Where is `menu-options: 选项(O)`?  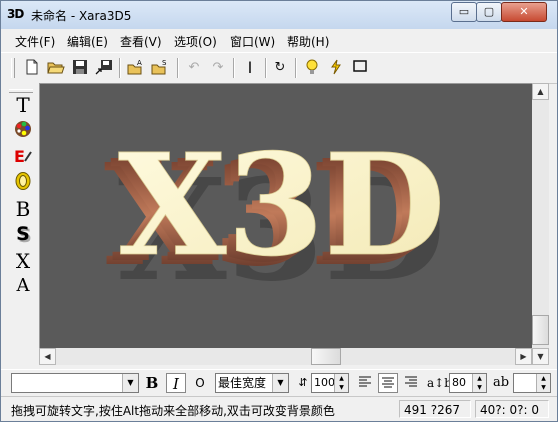
menu-options: 选项(O) is located at coordinates (195, 41).